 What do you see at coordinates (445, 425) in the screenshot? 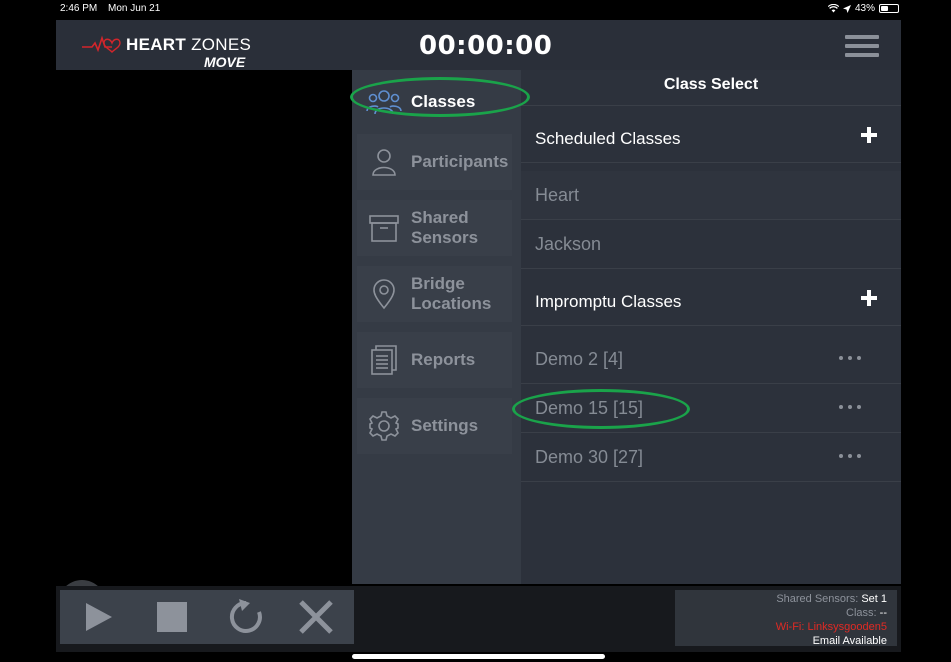
I see `nav-item-label: Settings` at bounding box center [445, 425].